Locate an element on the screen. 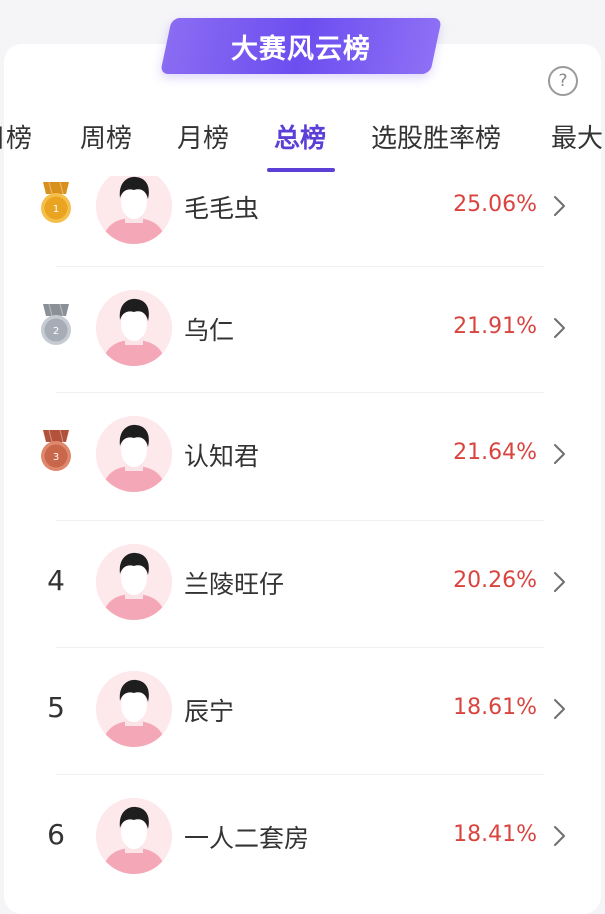  tab-daily: 日榜 is located at coordinates (16, 136).